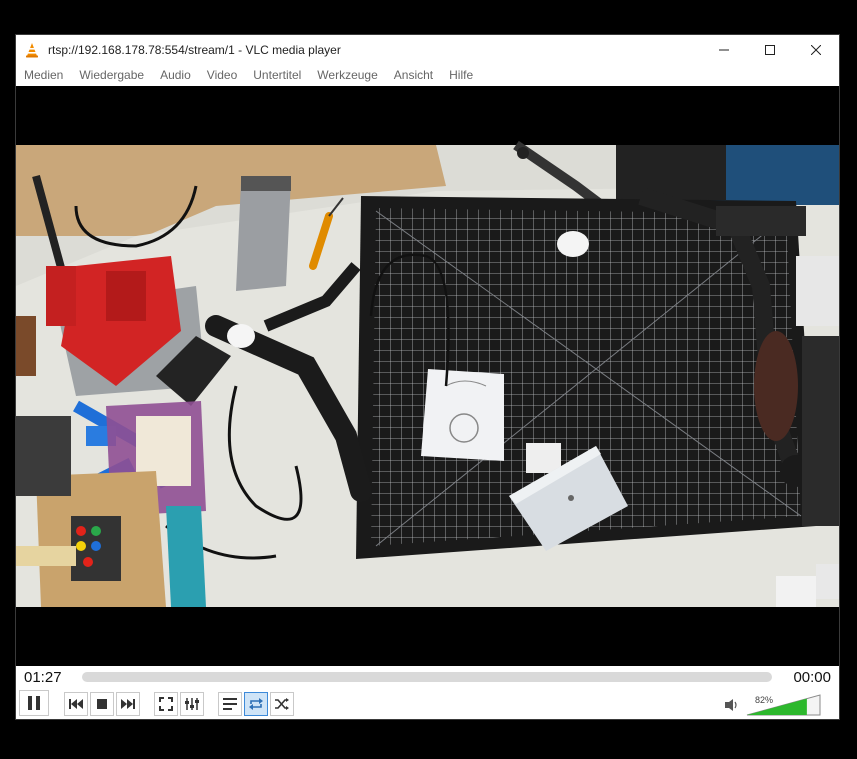 The image size is (857, 759). I want to click on menu-werkzeuge: Werkzeuge, so click(347, 75).